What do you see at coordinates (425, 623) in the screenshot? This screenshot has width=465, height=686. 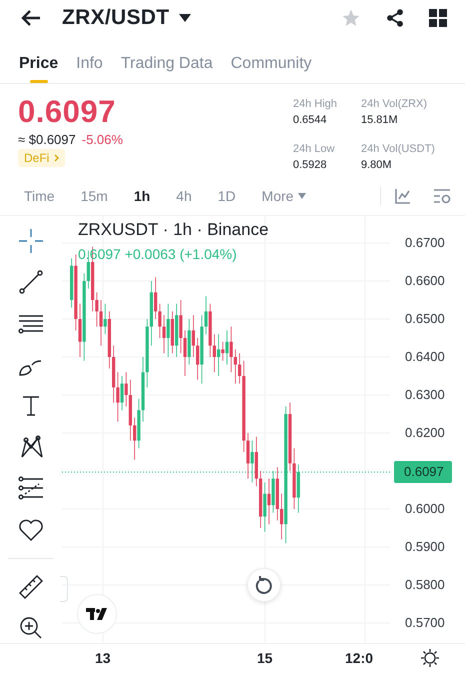 I see `price-tick: 0.5700` at bounding box center [425, 623].